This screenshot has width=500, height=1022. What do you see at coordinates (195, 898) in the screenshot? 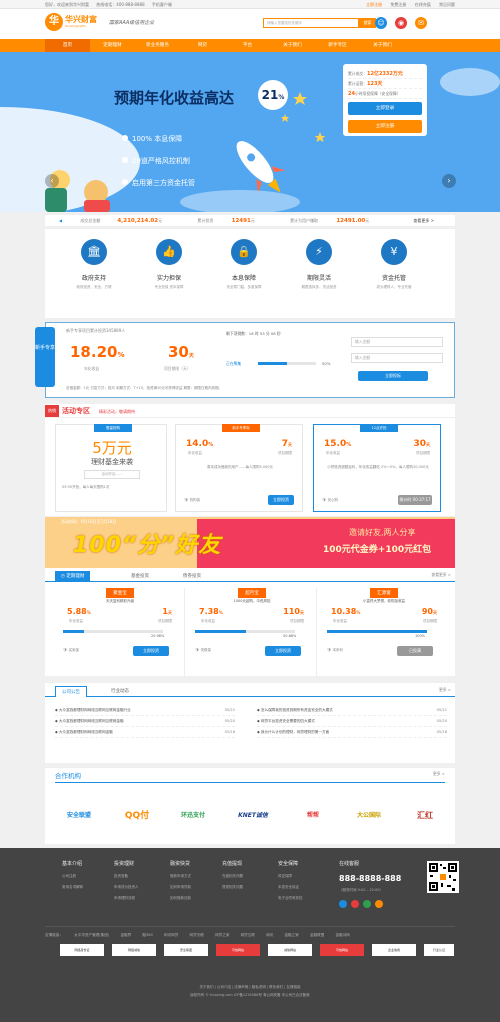
I see `footer-link: 如何借款还款` at bounding box center [195, 898].